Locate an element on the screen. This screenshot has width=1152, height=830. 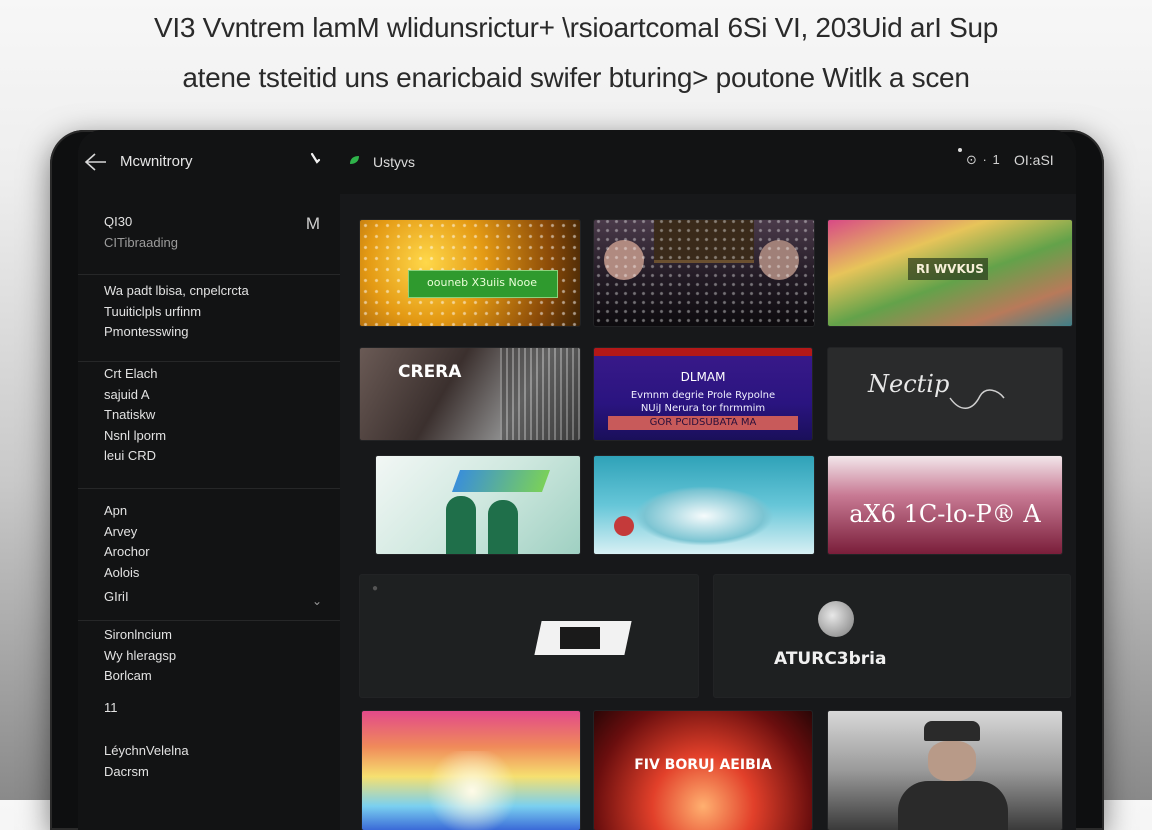
sidebar-line: 11 is located at coordinates (111, 707).